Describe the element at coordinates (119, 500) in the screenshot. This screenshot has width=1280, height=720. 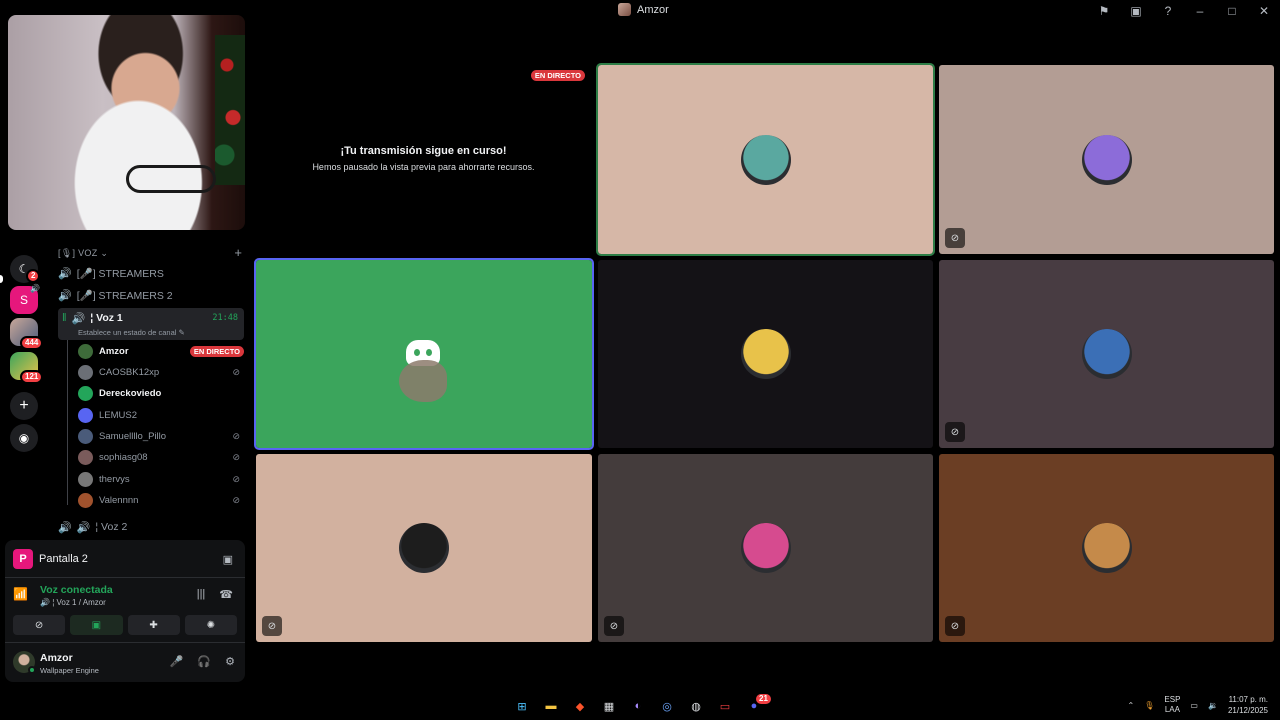
I see `user-name: Valennnn` at that location.